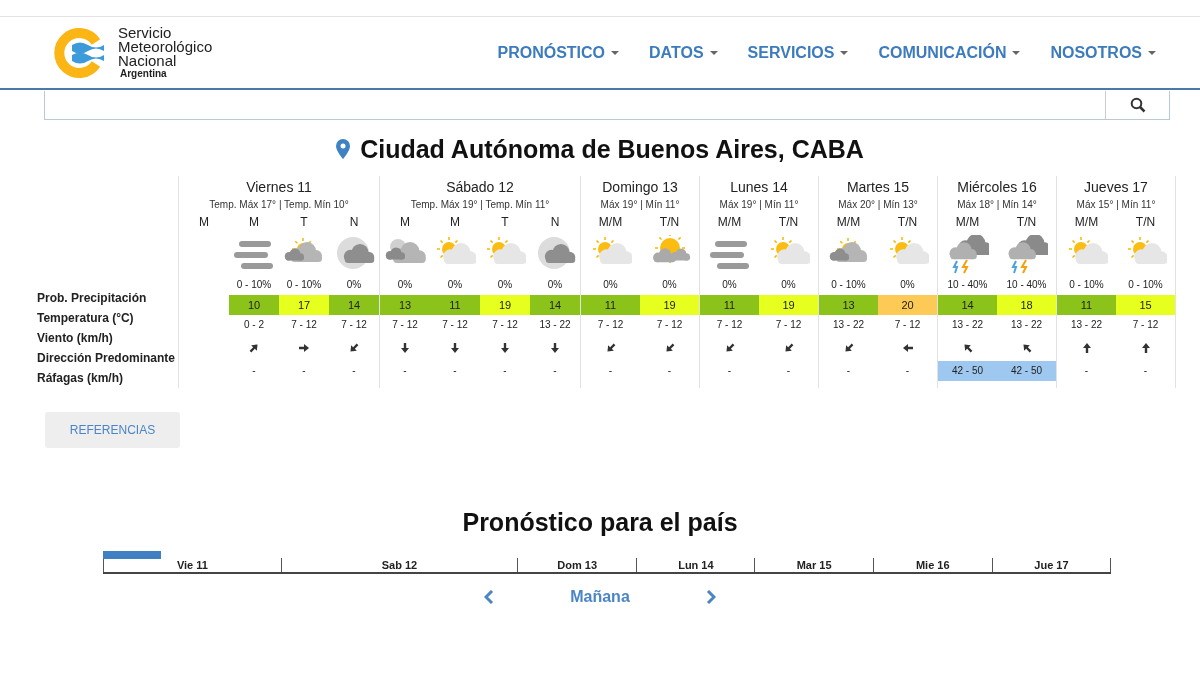  I want to click on location-title: Ciudad Autónoma de Buenos Aires, CABA, so click(612, 149).